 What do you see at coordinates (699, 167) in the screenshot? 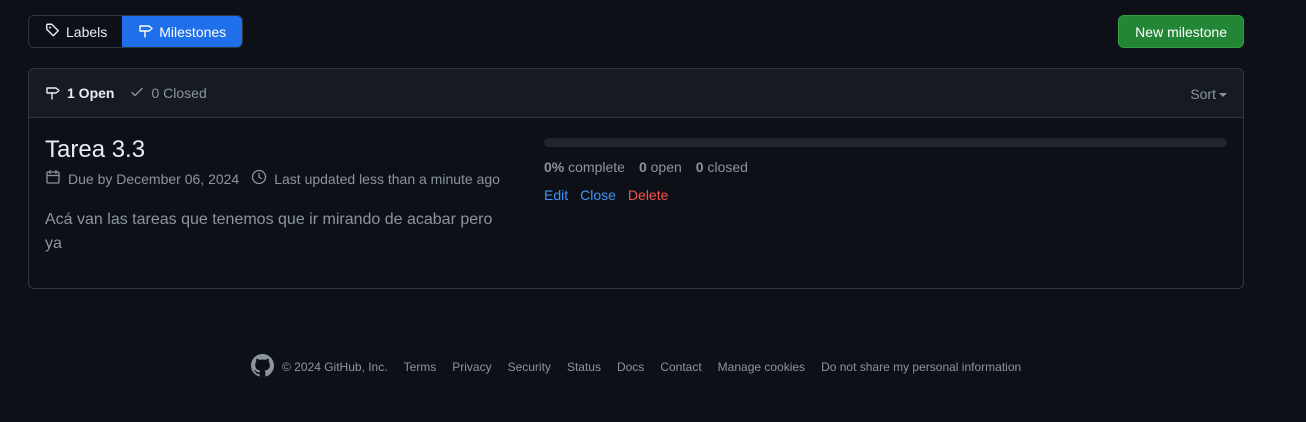
I see `closed-value: 0` at bounding box center [699, 167].